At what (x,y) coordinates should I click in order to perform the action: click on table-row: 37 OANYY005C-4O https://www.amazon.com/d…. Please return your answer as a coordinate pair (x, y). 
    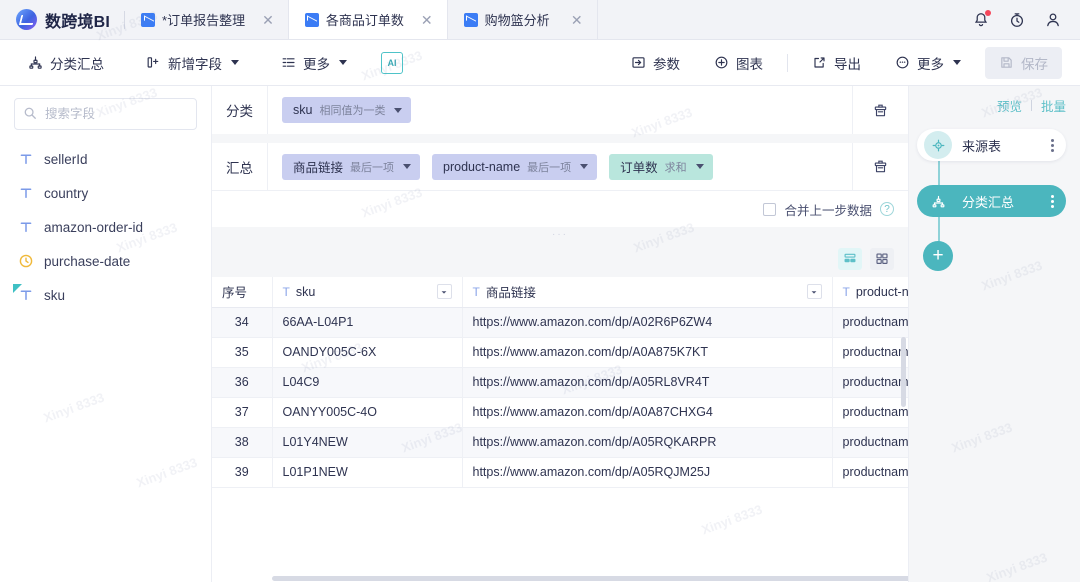
    Looking at the image, I should click on (560, 412).